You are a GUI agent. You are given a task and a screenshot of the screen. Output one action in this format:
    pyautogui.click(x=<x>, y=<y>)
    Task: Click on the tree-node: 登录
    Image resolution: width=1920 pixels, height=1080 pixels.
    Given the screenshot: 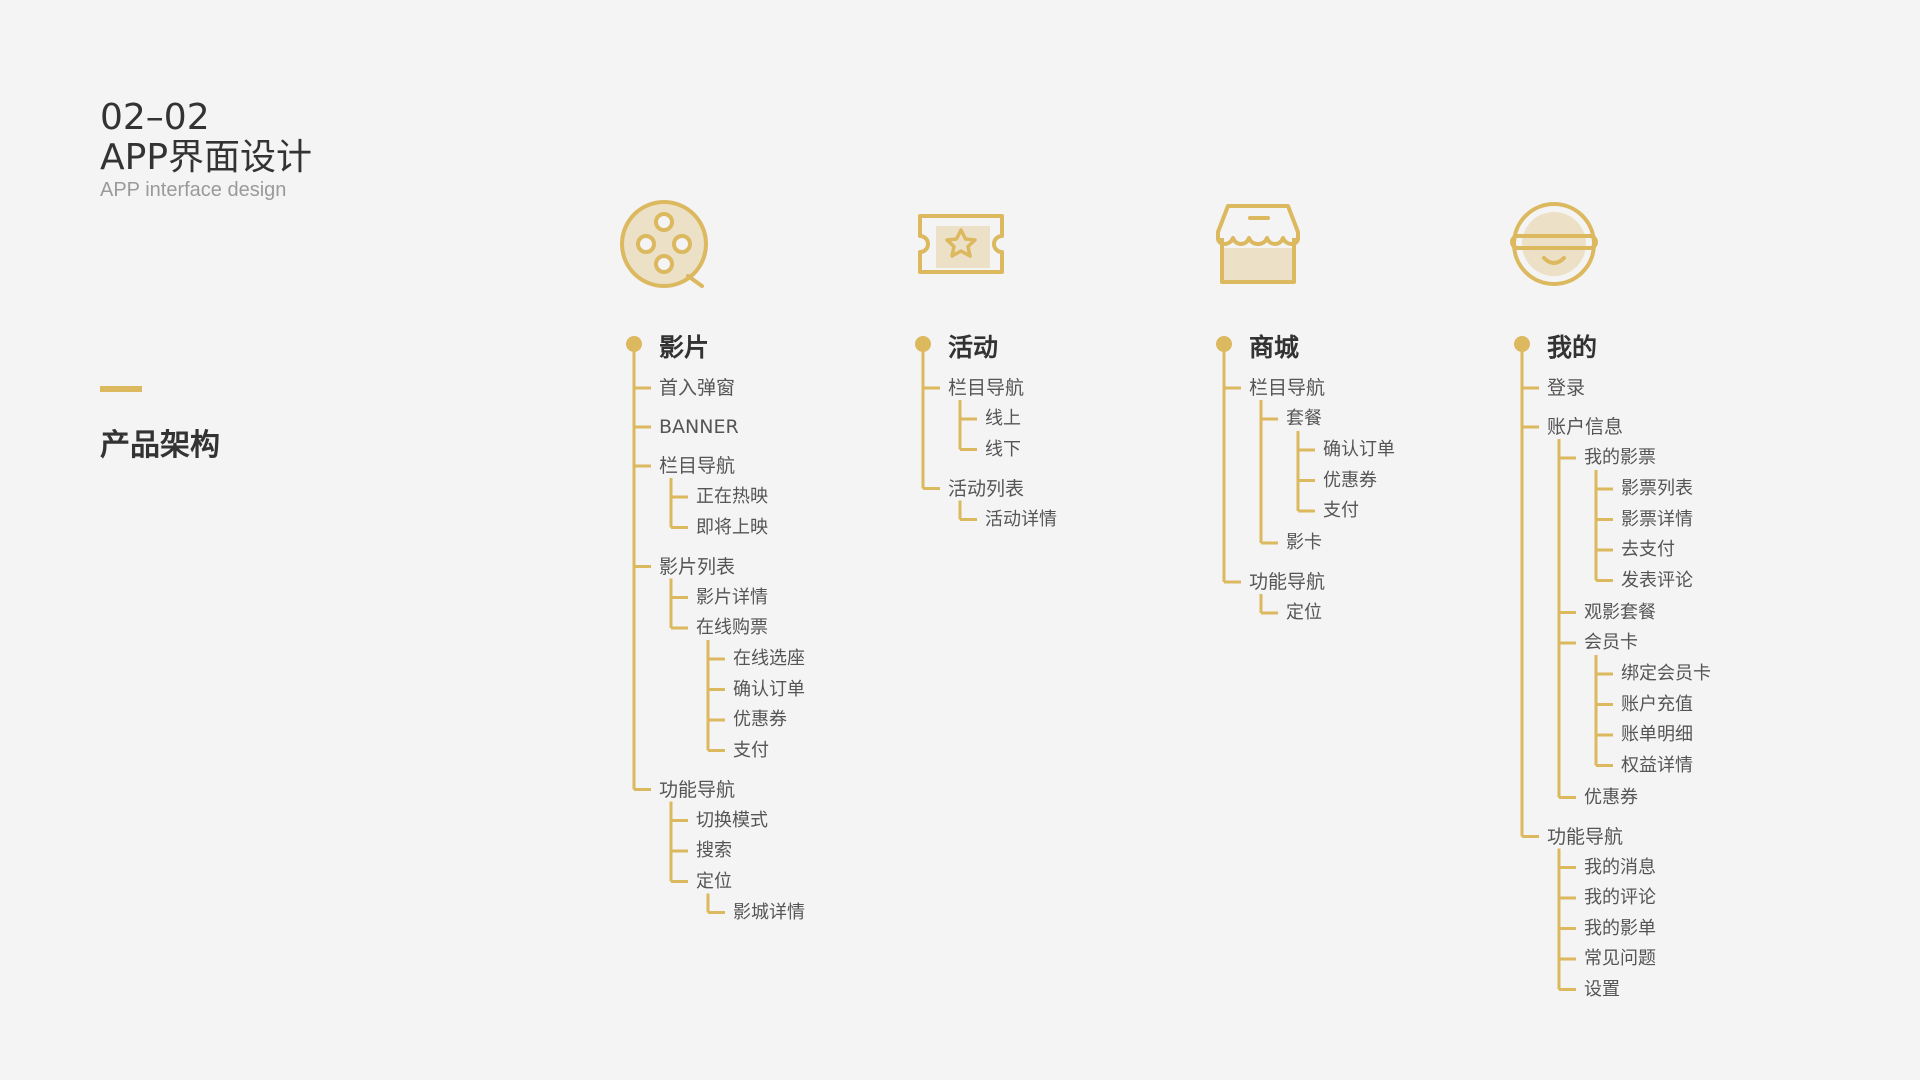 What is the action you would take?
    pyautogui.click(x=1566, y=388)
    